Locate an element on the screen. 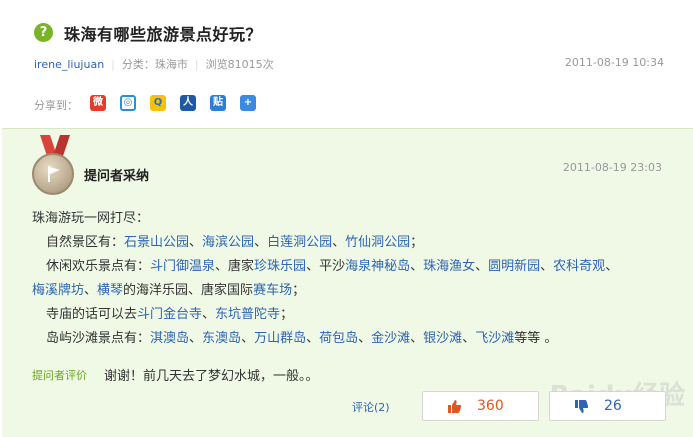  spot-link: 农科奇观 is located at coordinates (579, 266).